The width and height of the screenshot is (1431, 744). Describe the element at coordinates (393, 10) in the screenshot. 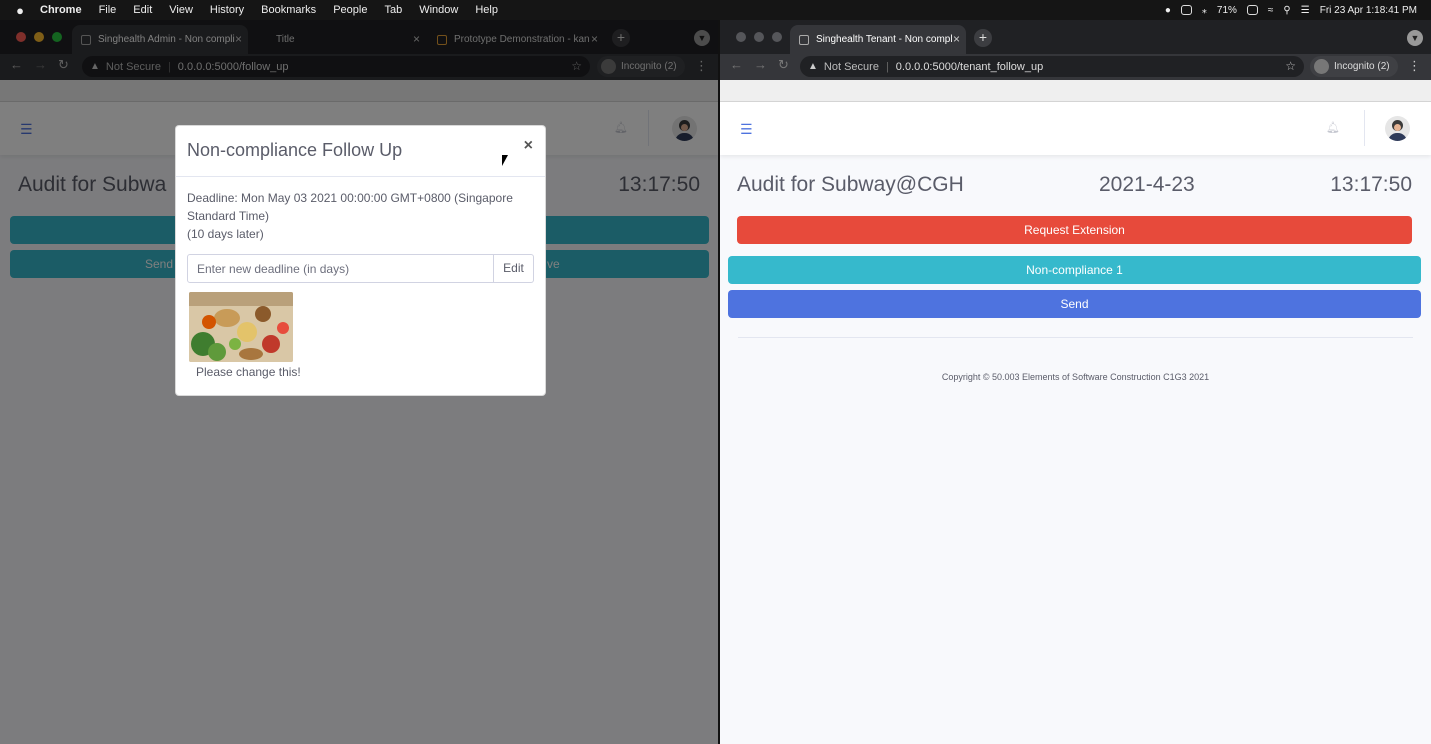

I see `menu-tab: Tab` at that location.